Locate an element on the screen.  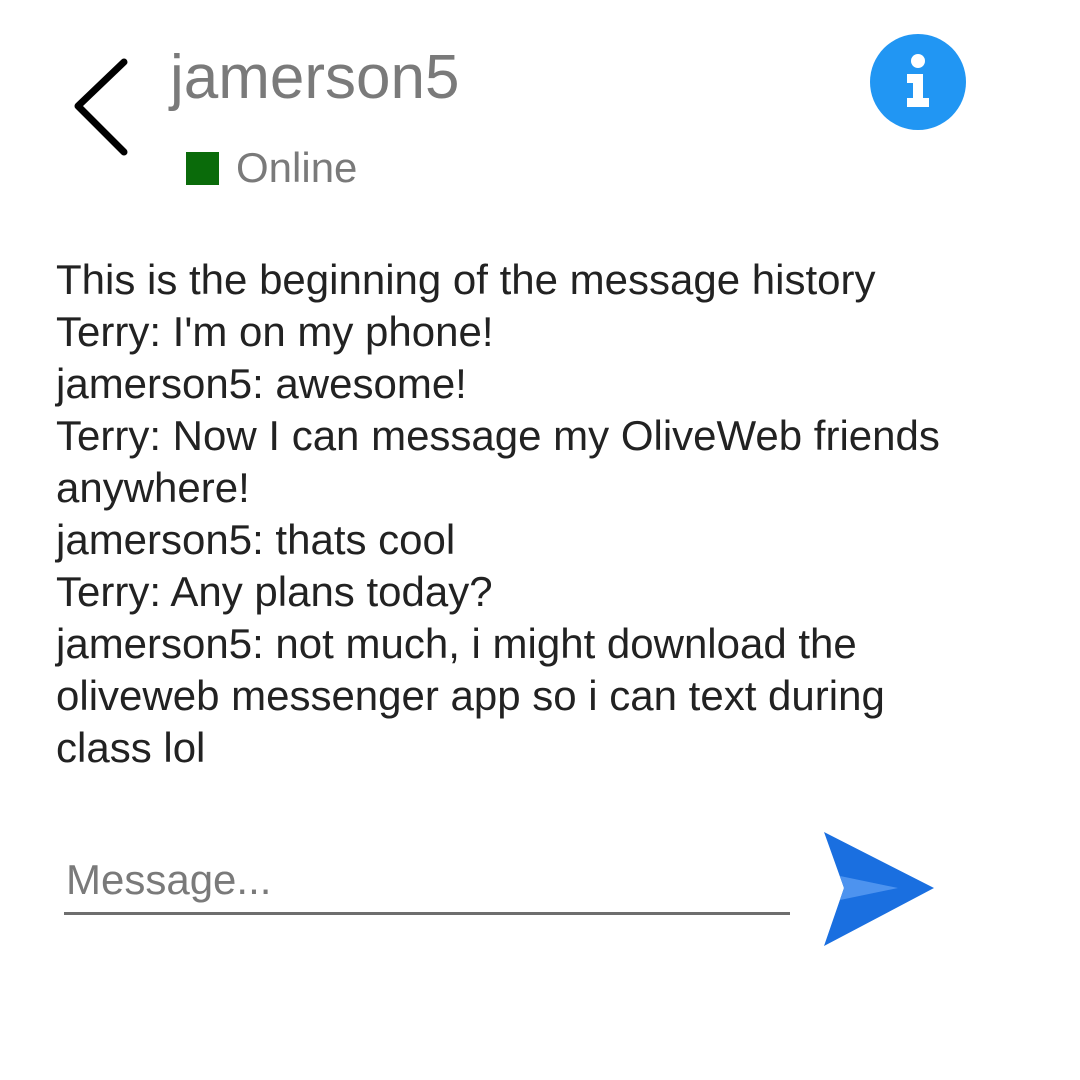
message-line: jamerson5: awesome! is located at coordinates (261, 383).